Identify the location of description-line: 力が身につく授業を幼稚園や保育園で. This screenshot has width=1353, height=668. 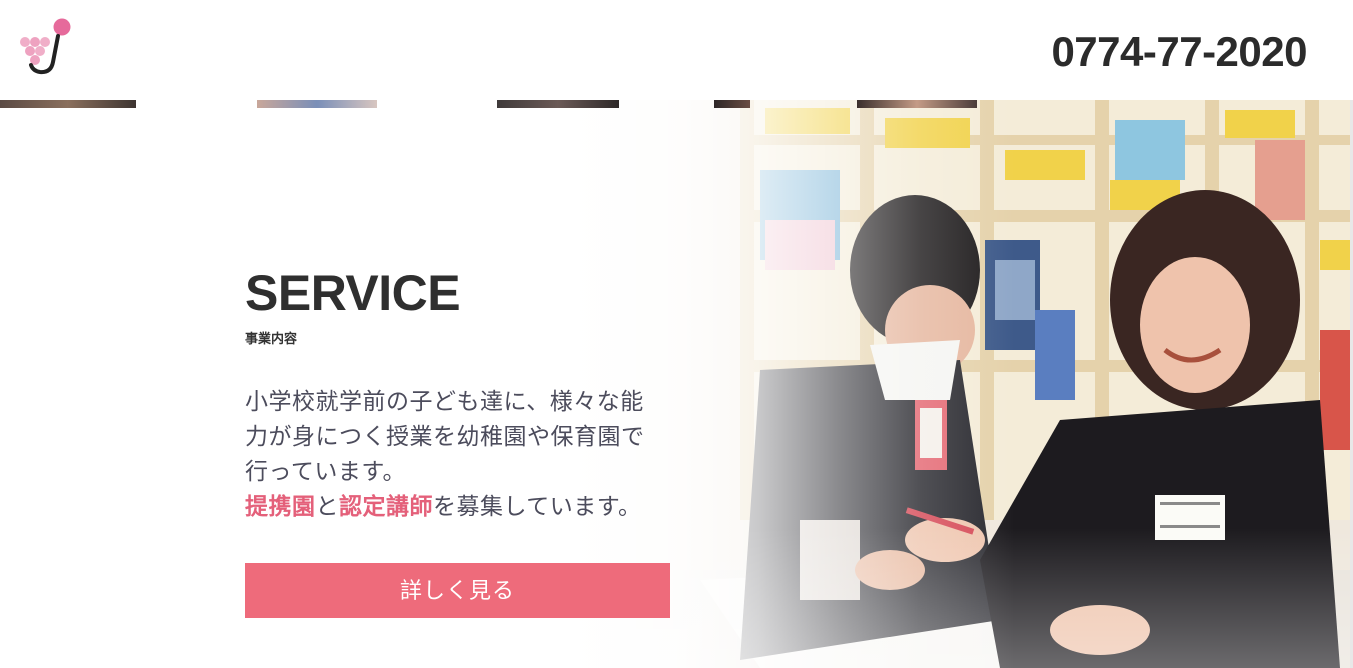
(445, 437).